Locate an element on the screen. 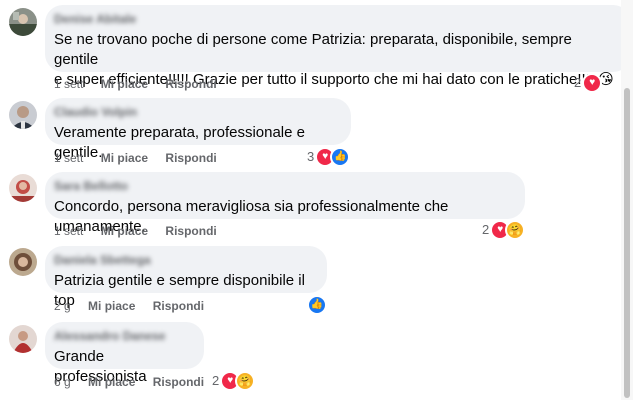 The image size is (633, 400). comment-actions: 2 g Mi piace Rispondi is located at coordinates (129, 306).